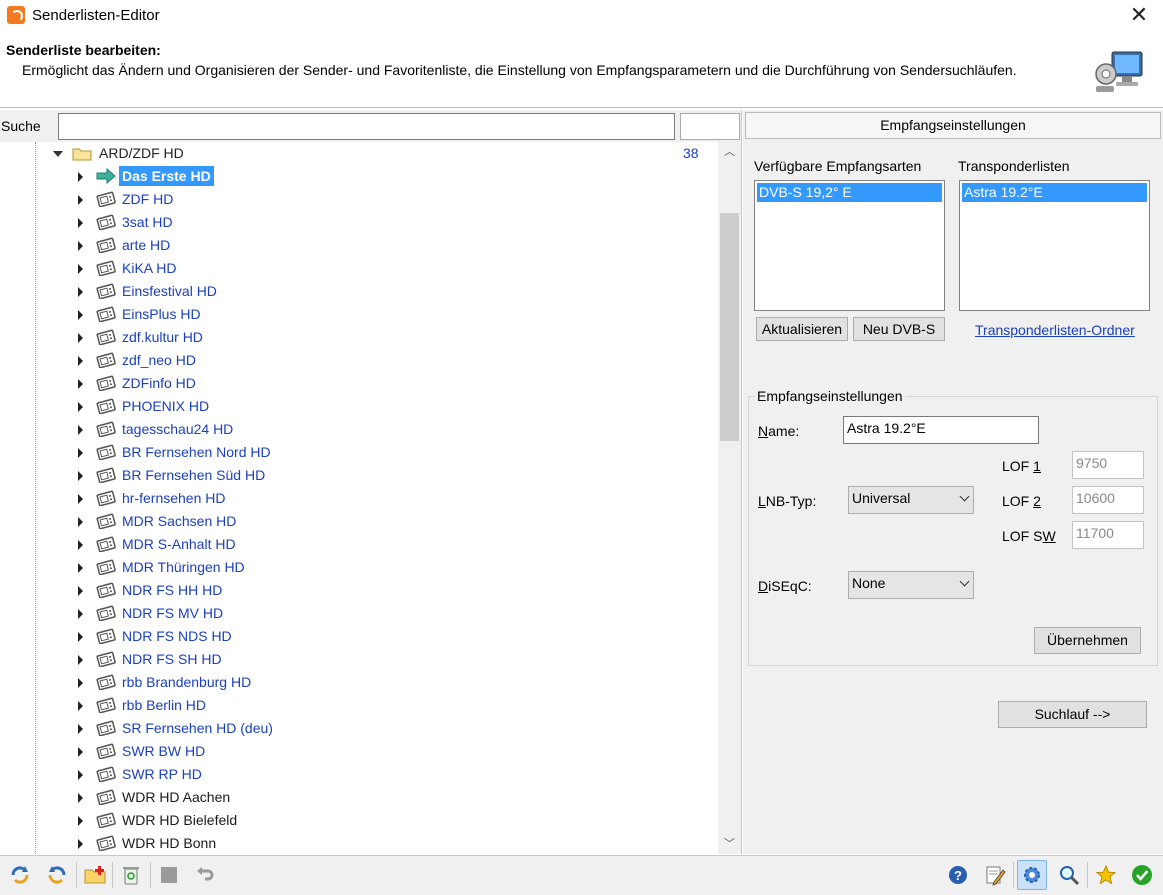 The width and height of the screenshot is (1163, 895). Describe the element at coordinates (958, 875) in the screenshot. I see `help-icon: ?` at that location.